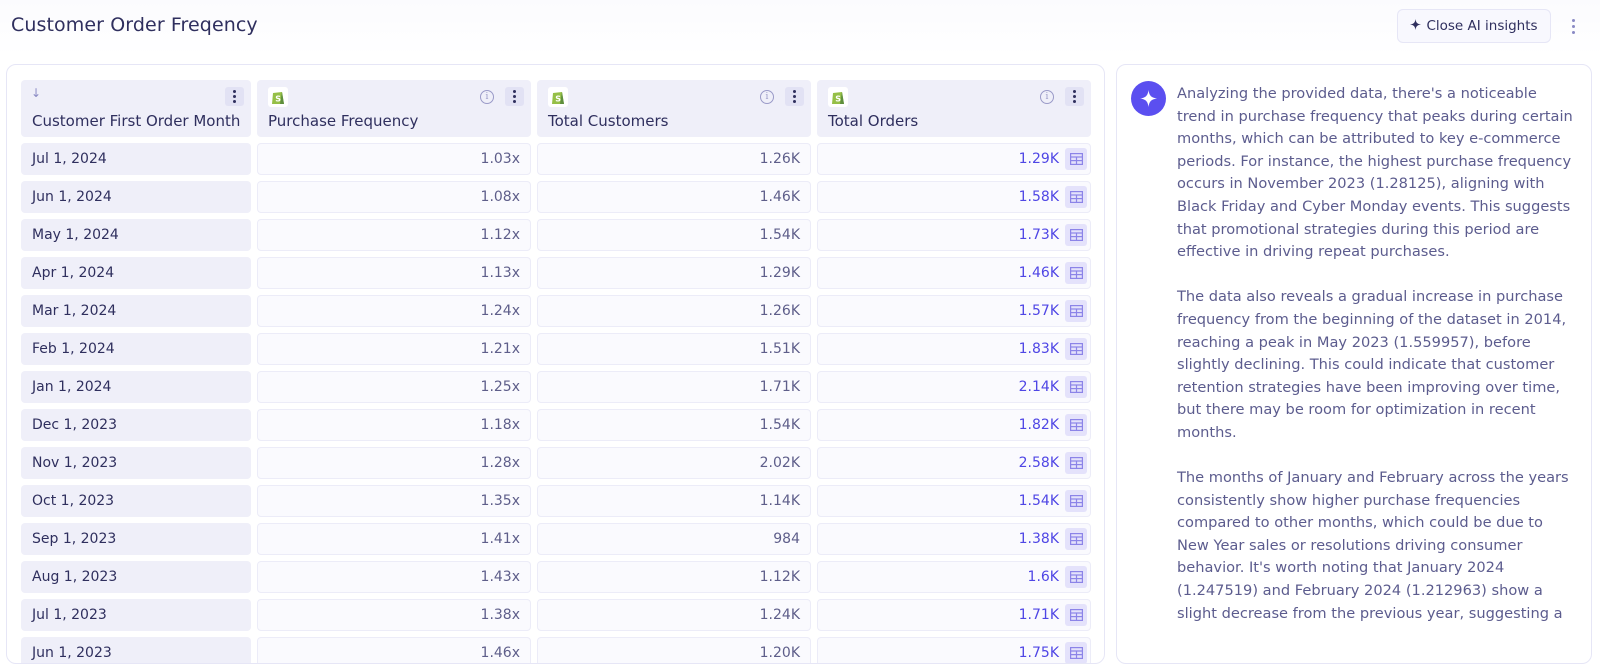  Describe the element at coordinates (394, 539) in the screenshot. I see `cell-purchase-frequency: 1.41x` at that location.